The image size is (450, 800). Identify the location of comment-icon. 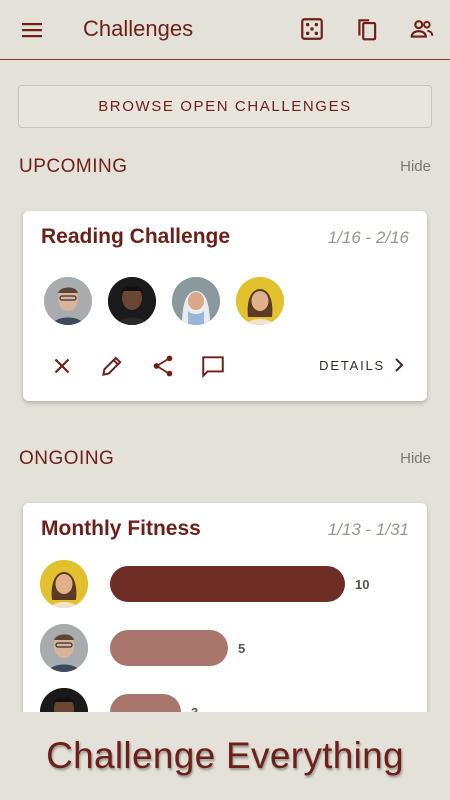
(213, 366).